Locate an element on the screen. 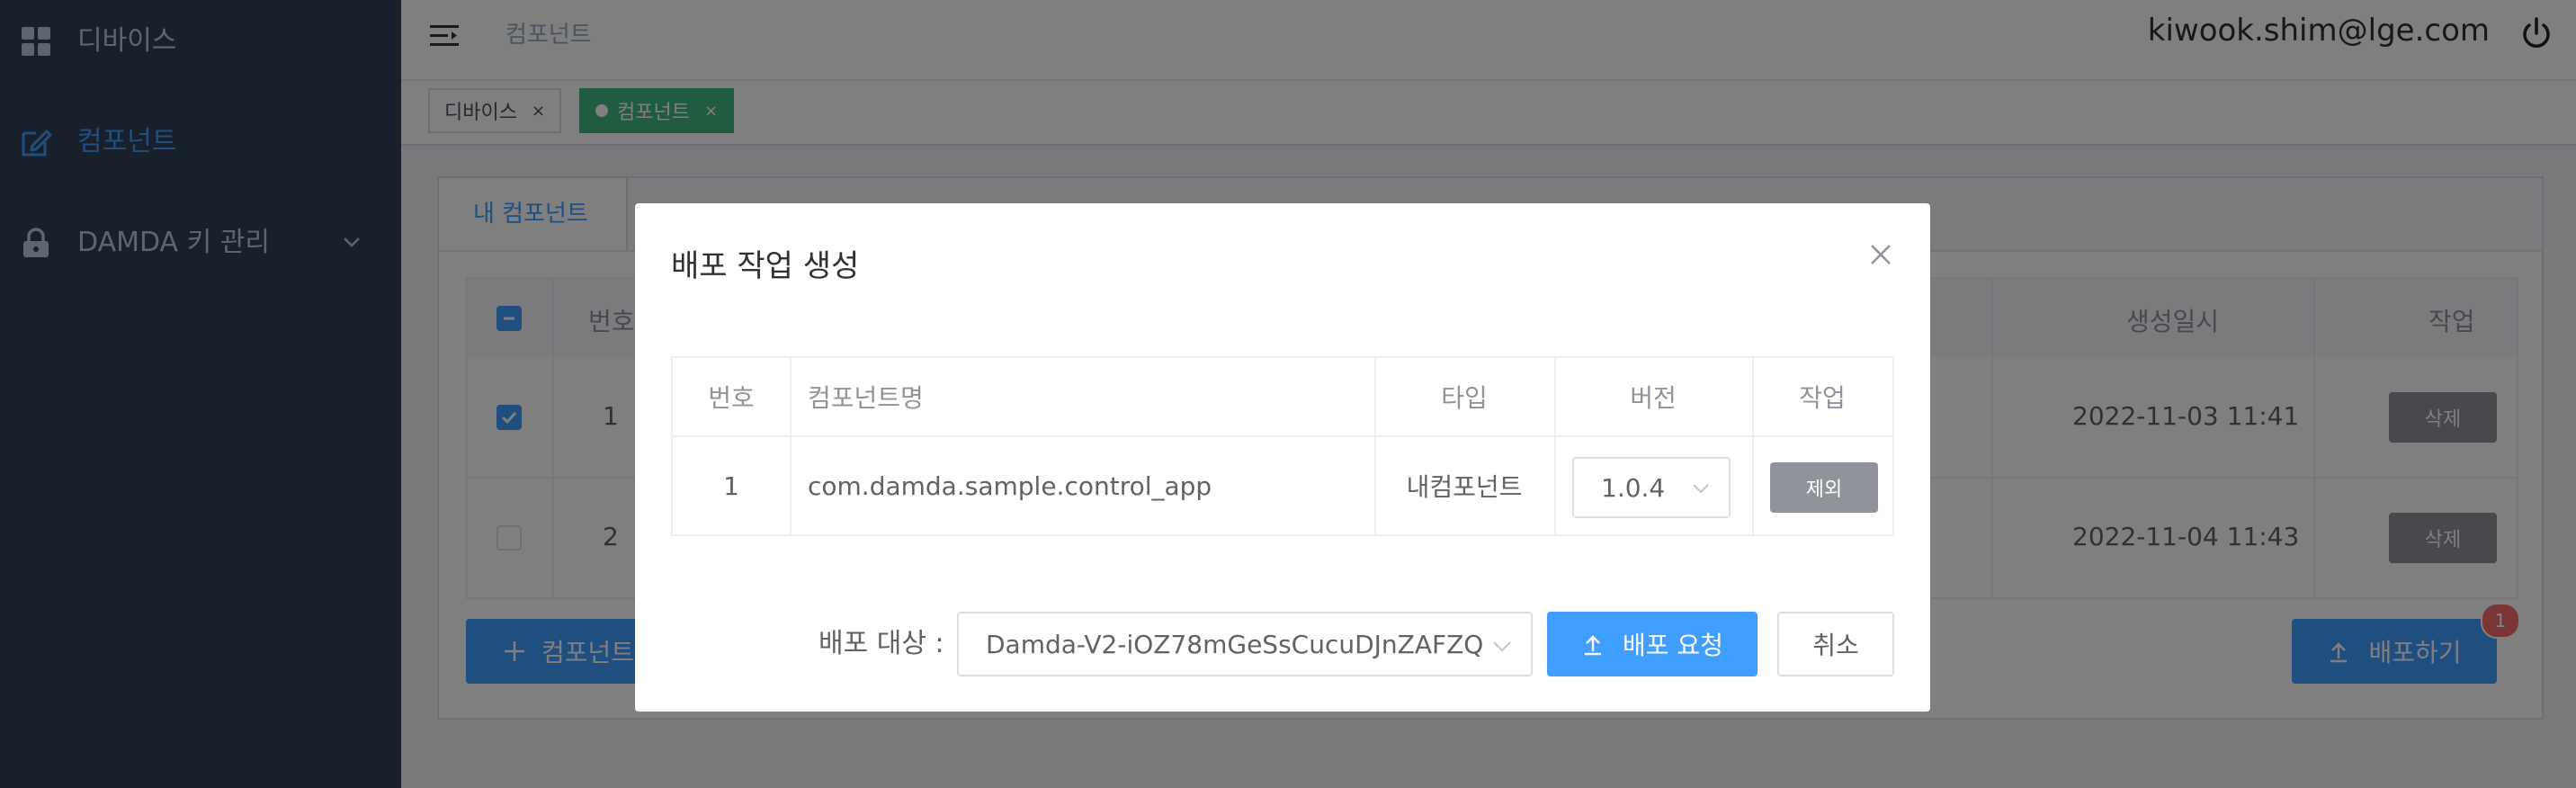 The height and width of the screenshot is (788, 2576). header-version: 버전 is located at coordinates (1653, 398).